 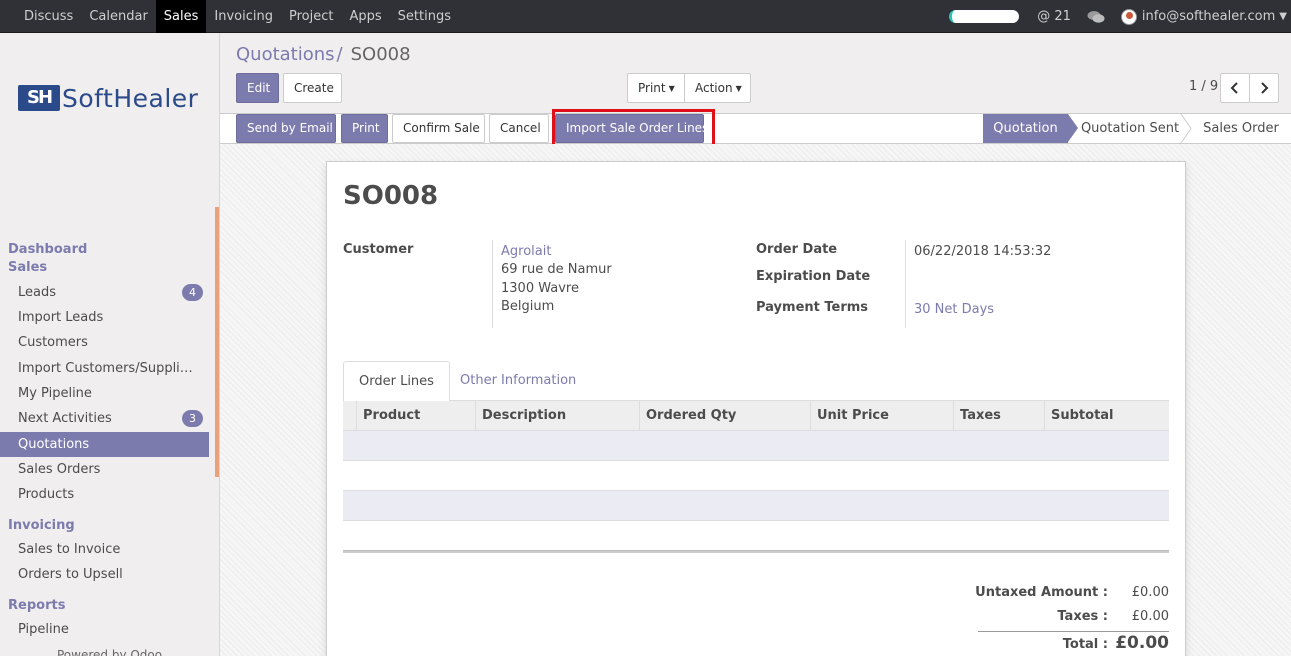 What do you see at coordinates (1041, 592) in the screenshot?
I see `untaxed-amount-label: Untaxed Amount :` at bounding box center [1041, 592].